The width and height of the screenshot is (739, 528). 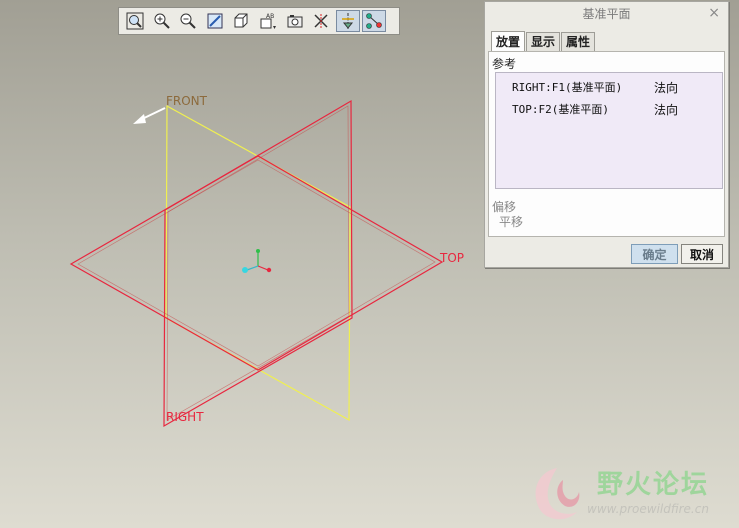 I want to click on shading-icon, so click(x=241, y=20).